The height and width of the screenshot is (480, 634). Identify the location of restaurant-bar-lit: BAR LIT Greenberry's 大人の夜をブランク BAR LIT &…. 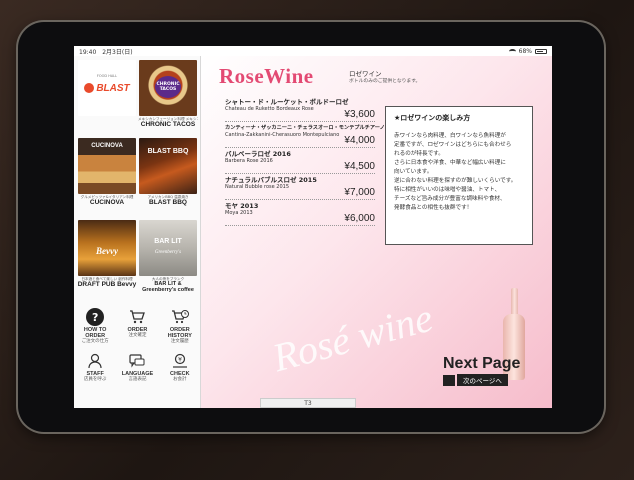
(168, 256).